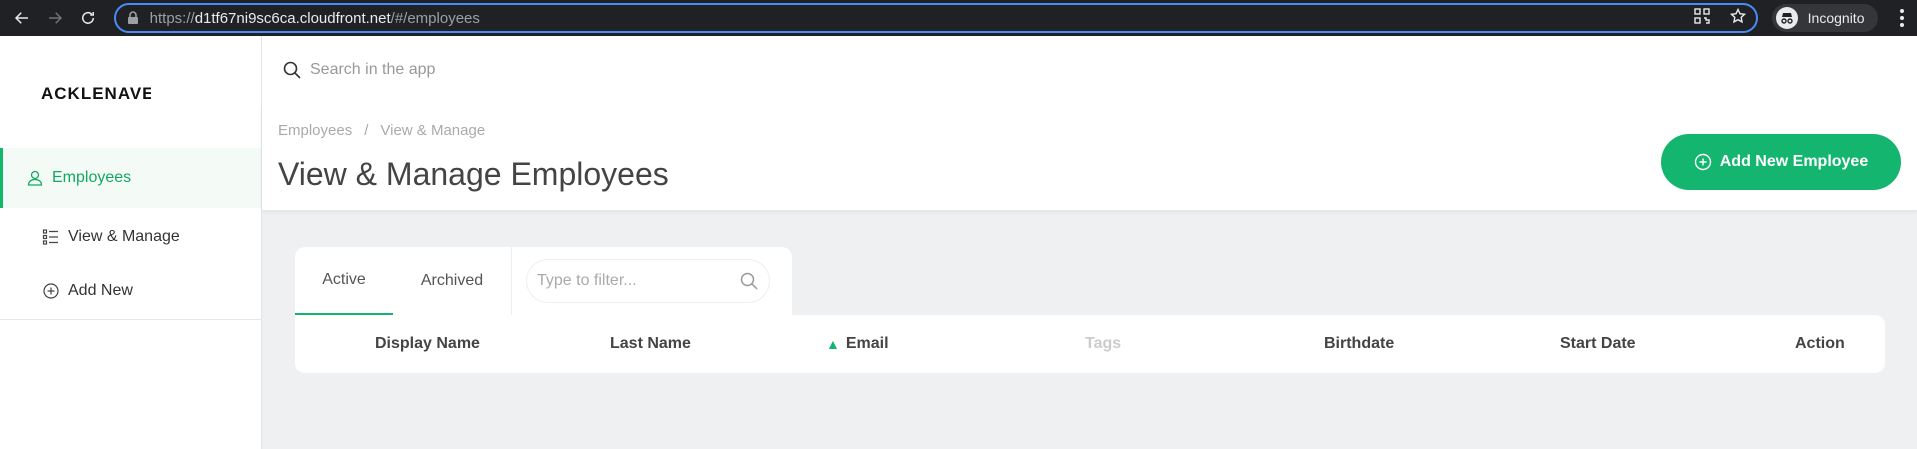  I want to click on column-header-tags-label: Tags, so click(1103, 343).